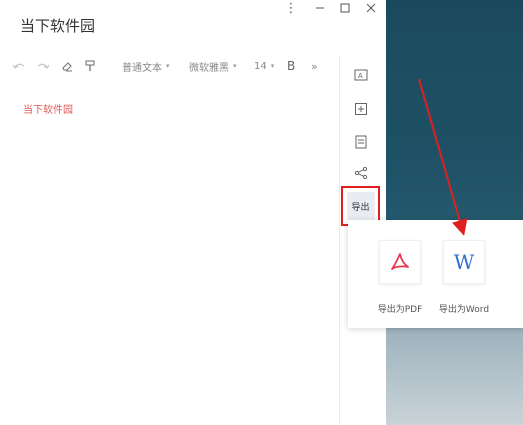  I want to click on maximize-button, so click(345, 8).